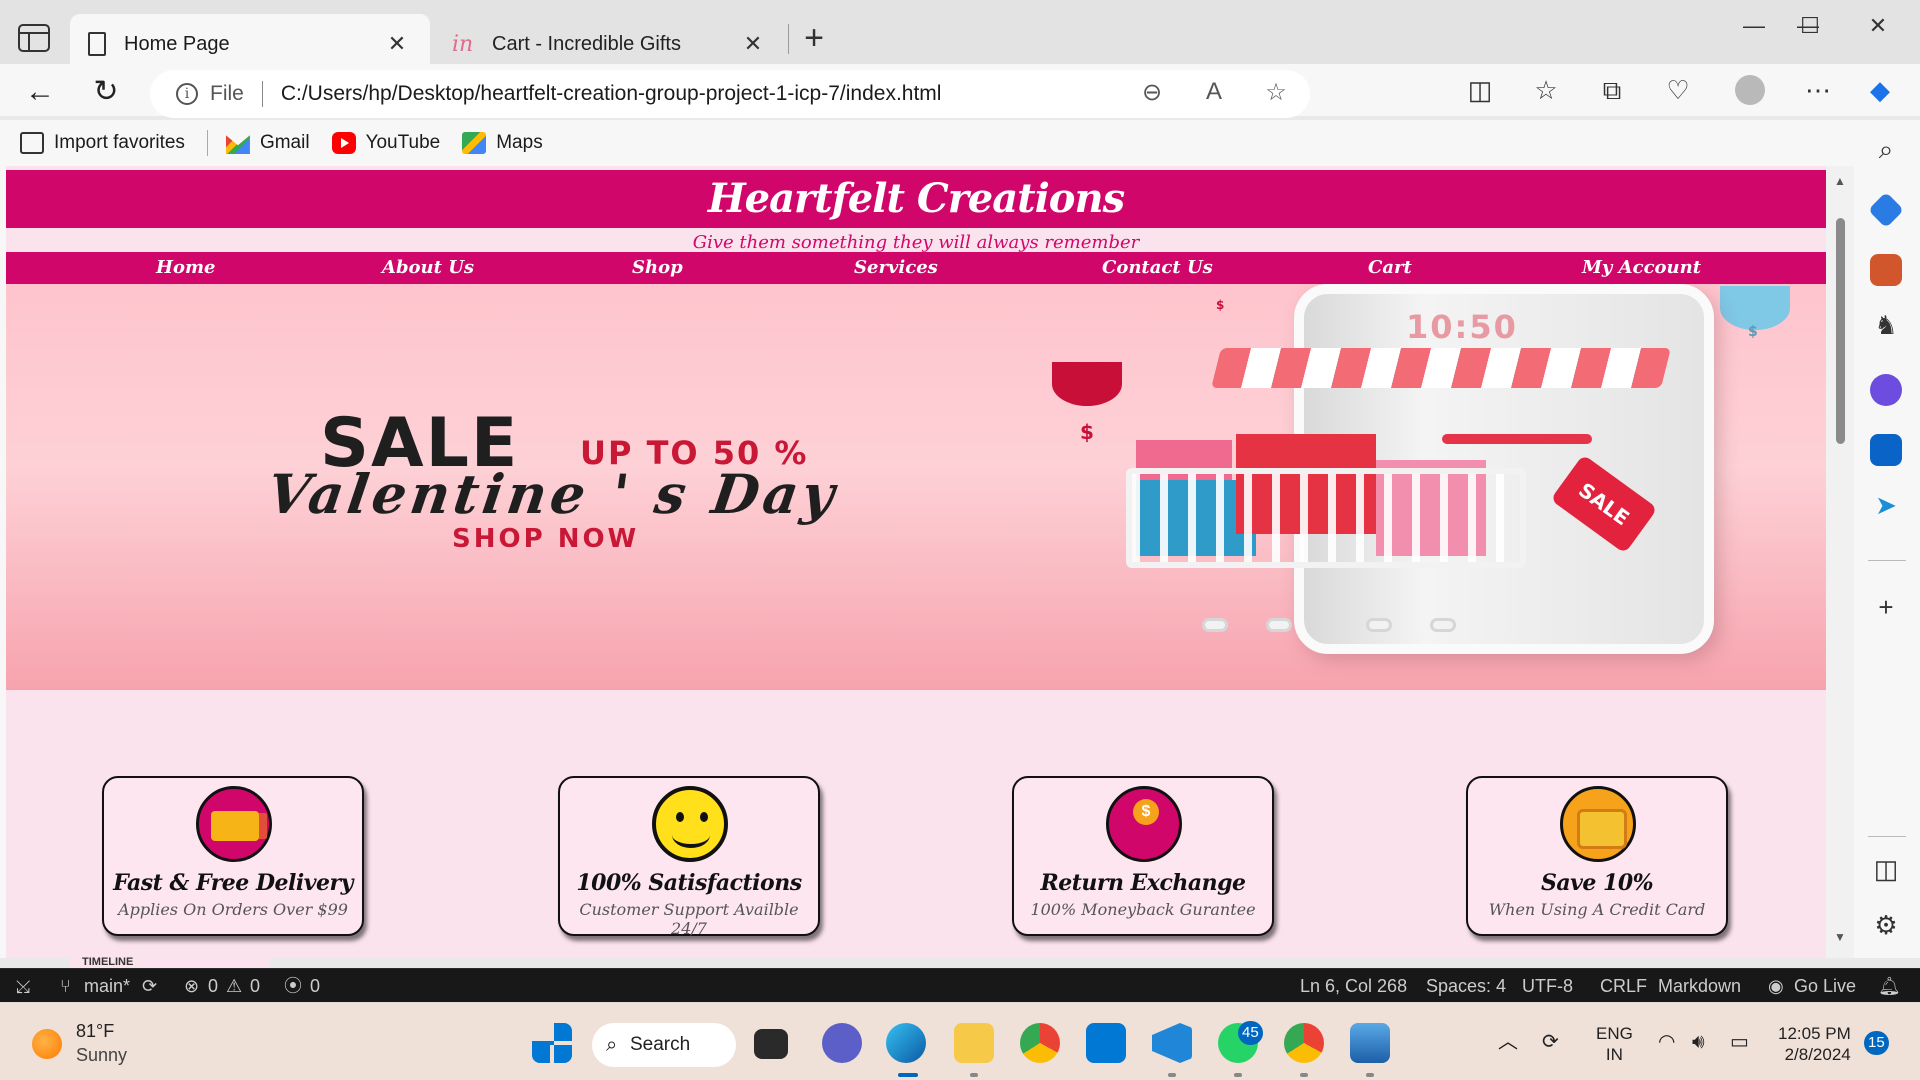  Describe the element at coordinates (315, 986) in the screenshot. I see `ports-count: 0` at that location.